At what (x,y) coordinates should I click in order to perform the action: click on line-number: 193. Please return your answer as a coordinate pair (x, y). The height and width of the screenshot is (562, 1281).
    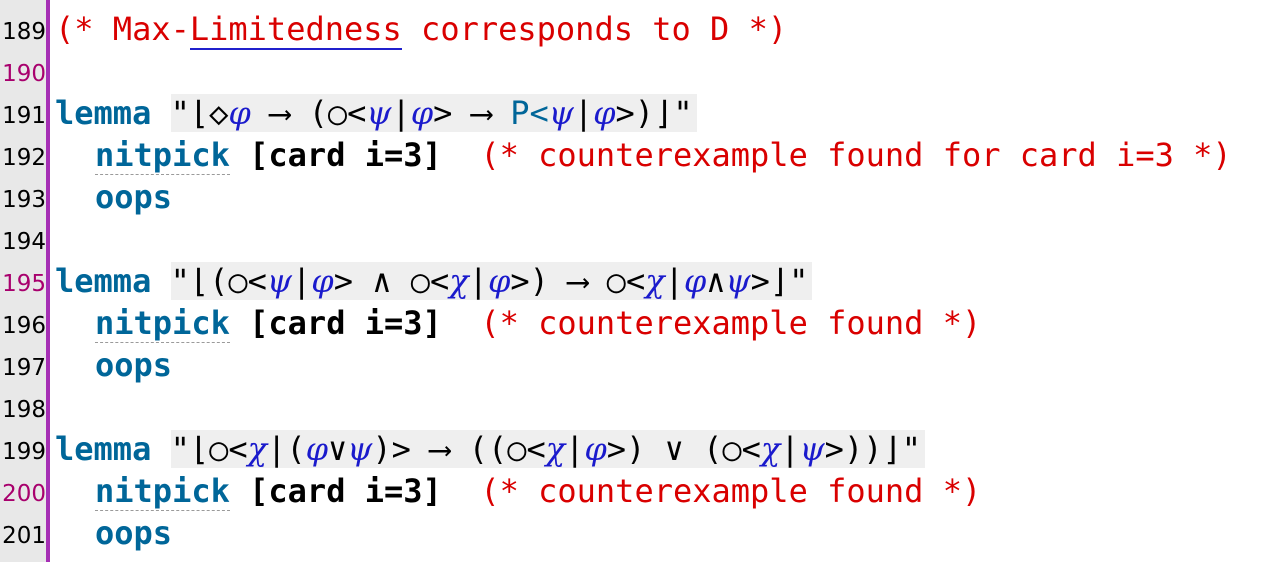
    Looking at the image, I should click on (24, 200).